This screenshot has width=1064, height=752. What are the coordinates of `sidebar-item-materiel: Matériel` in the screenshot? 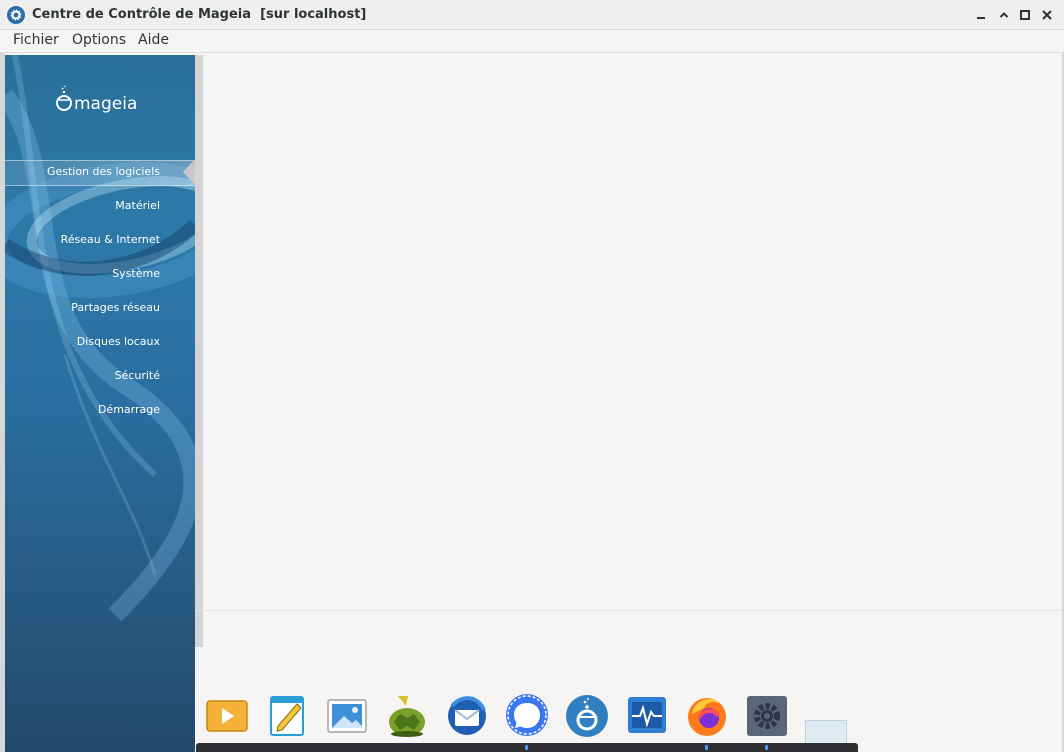 It's located at (137, 205).